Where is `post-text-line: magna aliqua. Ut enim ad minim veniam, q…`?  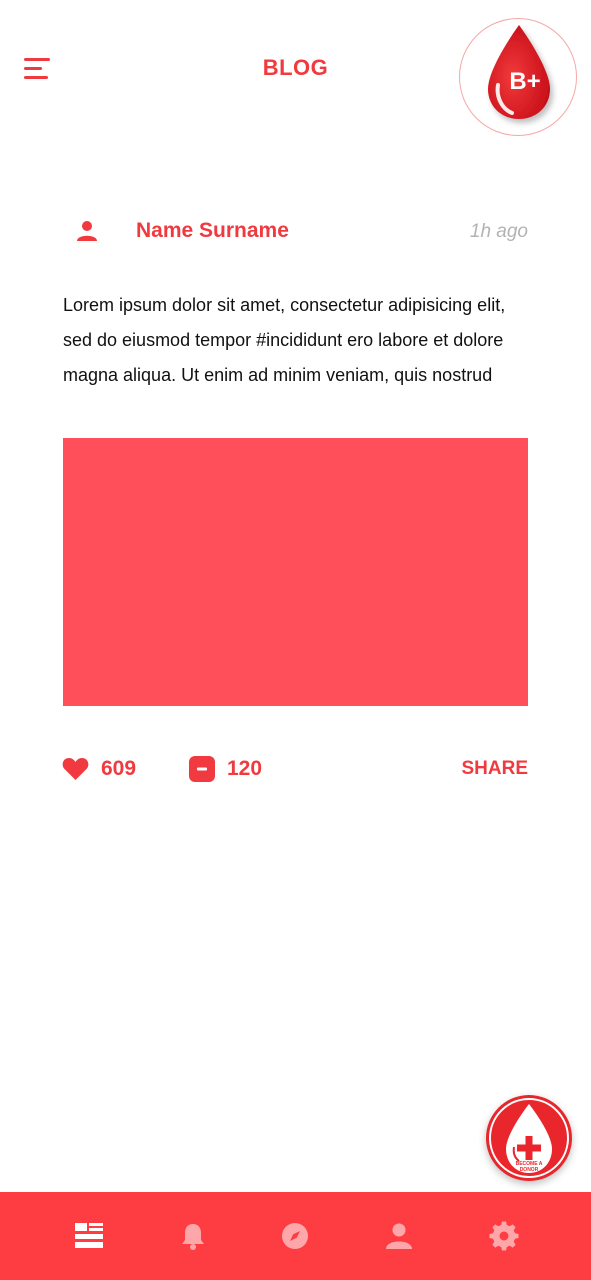 post-text-line: magna aliqua. Ut enim ad minim veniam, q… is located at coordinates (278, 375).